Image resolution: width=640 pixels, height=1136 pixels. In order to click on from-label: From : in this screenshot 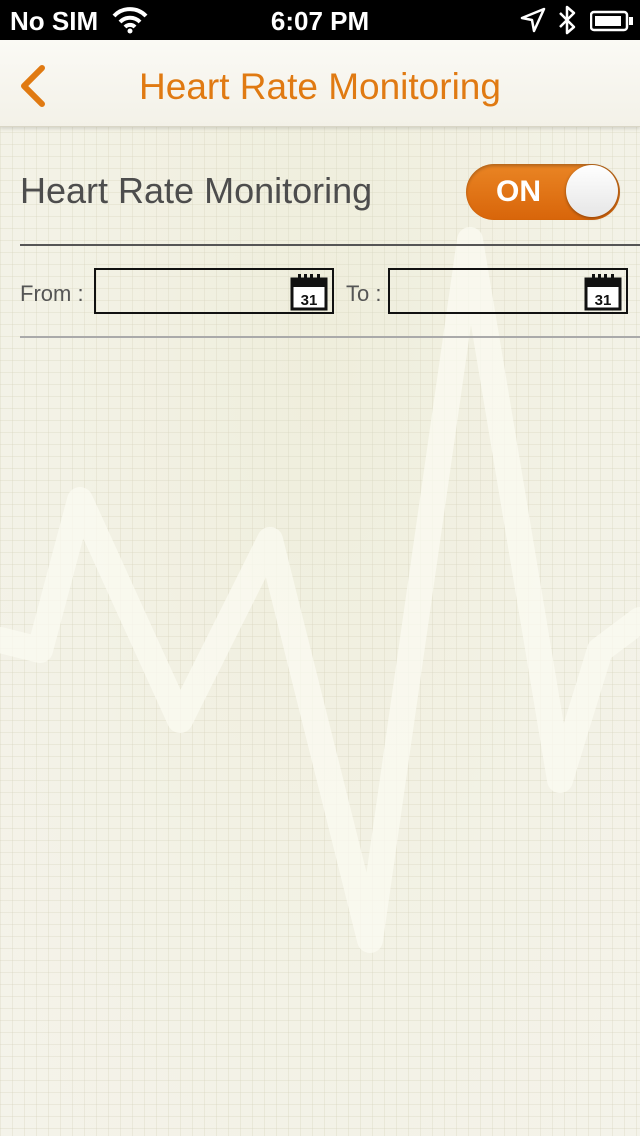, I will do `click(52, 293)`.